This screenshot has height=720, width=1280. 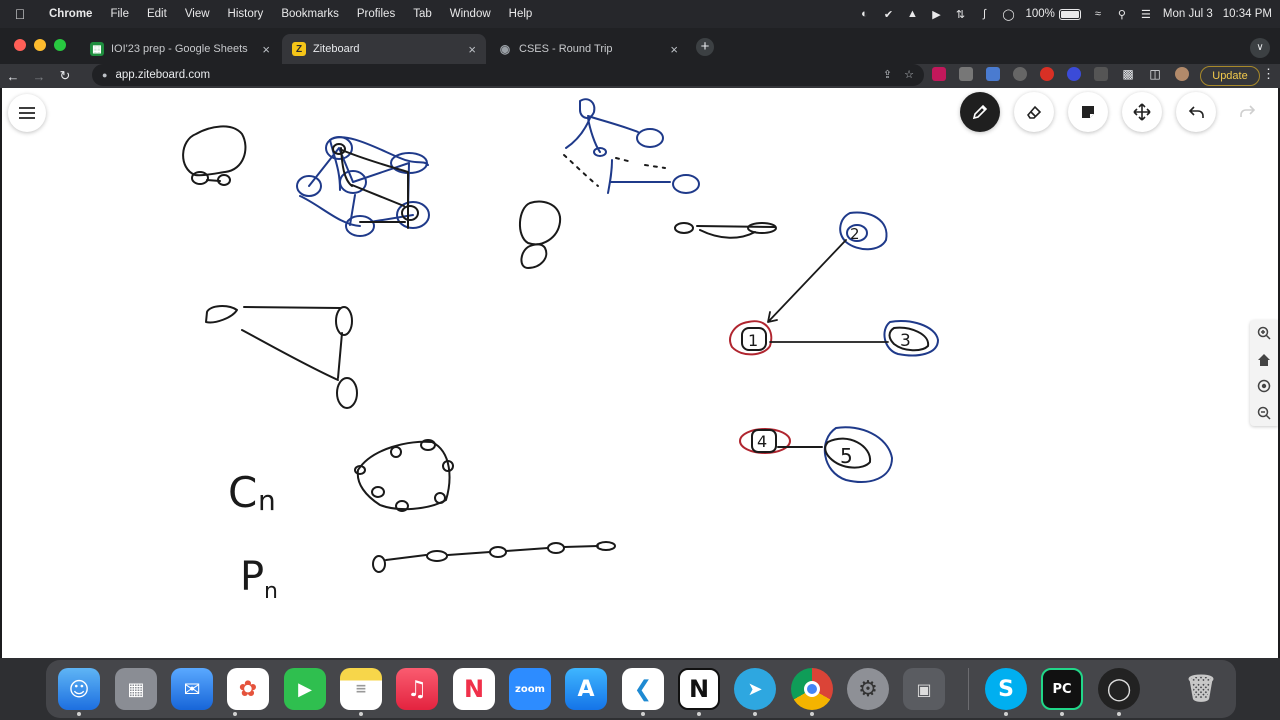 I want to click on zoom-icon: zoom, so click(x=530, y=689).